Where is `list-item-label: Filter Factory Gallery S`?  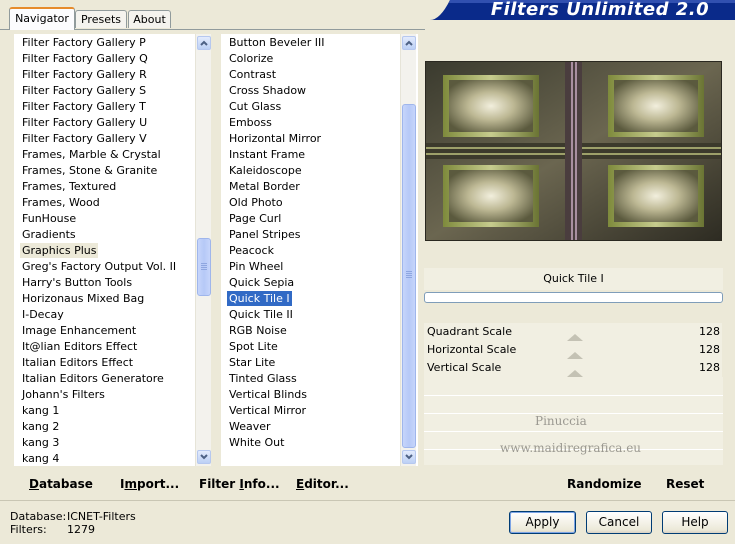 list-item-label: Filter Factory Gallery S is located at coordinates (84, 90).